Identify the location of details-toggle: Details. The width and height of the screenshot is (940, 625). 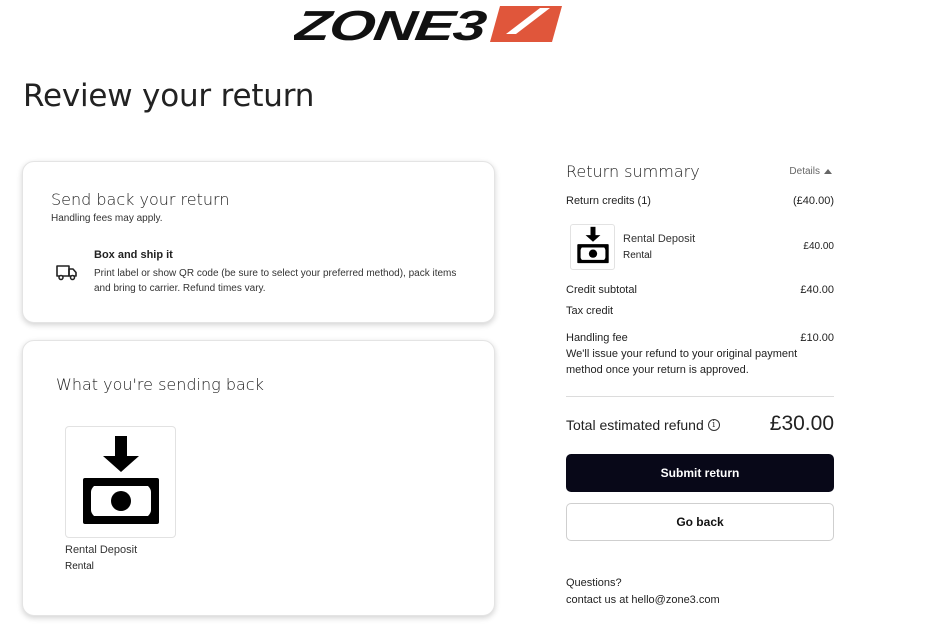
(810, 171).